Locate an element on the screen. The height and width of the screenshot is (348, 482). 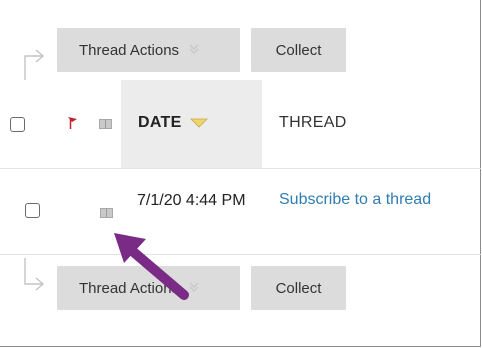
post-date: 7/1/20 4:44 PM is located at coordinates (191, 200).